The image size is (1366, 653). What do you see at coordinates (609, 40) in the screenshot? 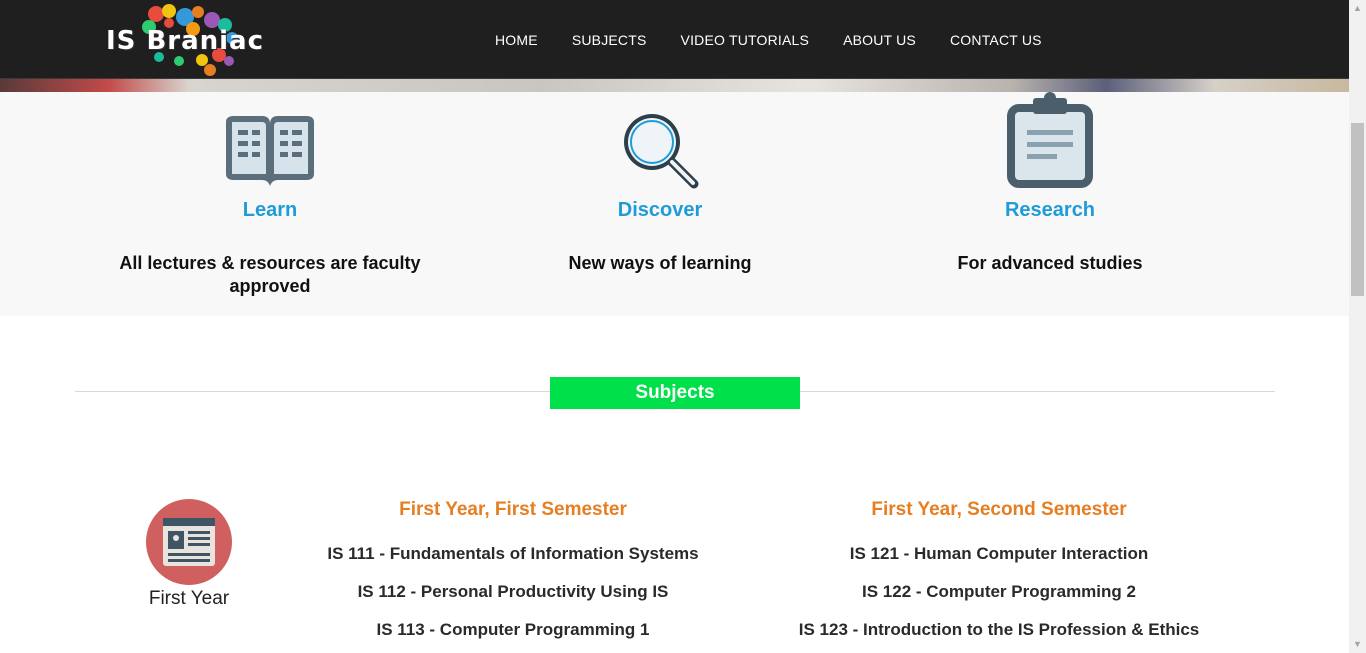
I see `nav-subjects: SUBJECTS` at bounding box center [609, 40].